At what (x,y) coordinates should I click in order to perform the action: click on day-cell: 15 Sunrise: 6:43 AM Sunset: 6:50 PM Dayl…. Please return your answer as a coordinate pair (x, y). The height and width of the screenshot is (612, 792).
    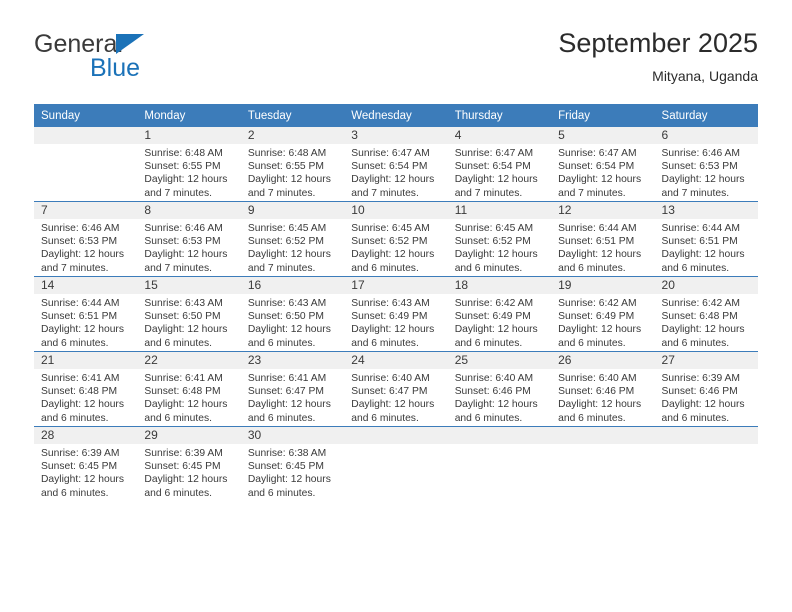
    Looking at the image, I should click on (189, 314).